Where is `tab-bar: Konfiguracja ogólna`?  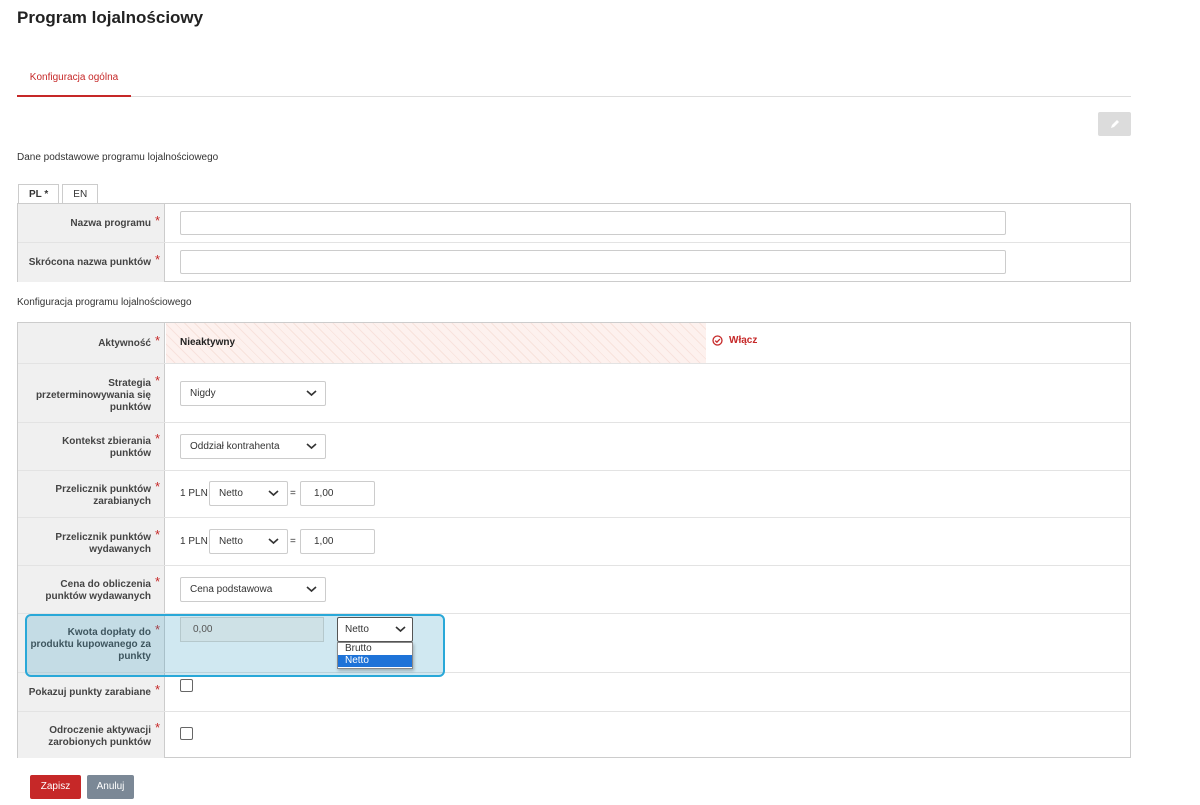
tab-bar: Konfiguracja ogólna is located at coordinates (574, 80).